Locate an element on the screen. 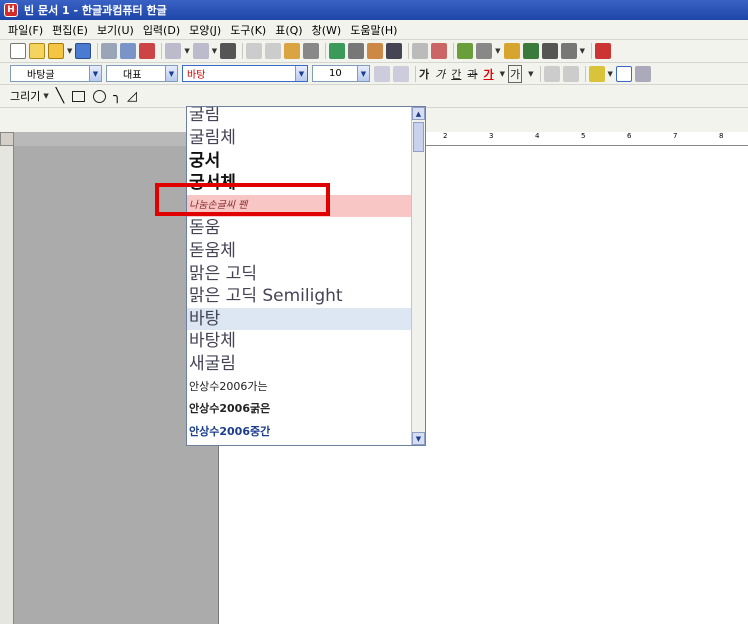 The width and height of the screenshot is (748, 624). menu-view: 보기(U) is located at coordinates (115, 30).